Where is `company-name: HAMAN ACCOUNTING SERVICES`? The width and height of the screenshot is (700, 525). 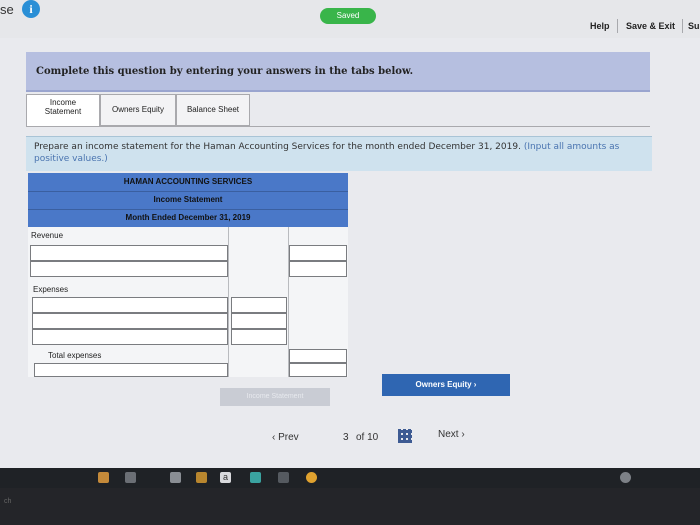
company-name: HAMAN ACCOUNTING SERVICES is located at coordinates (188, 181).